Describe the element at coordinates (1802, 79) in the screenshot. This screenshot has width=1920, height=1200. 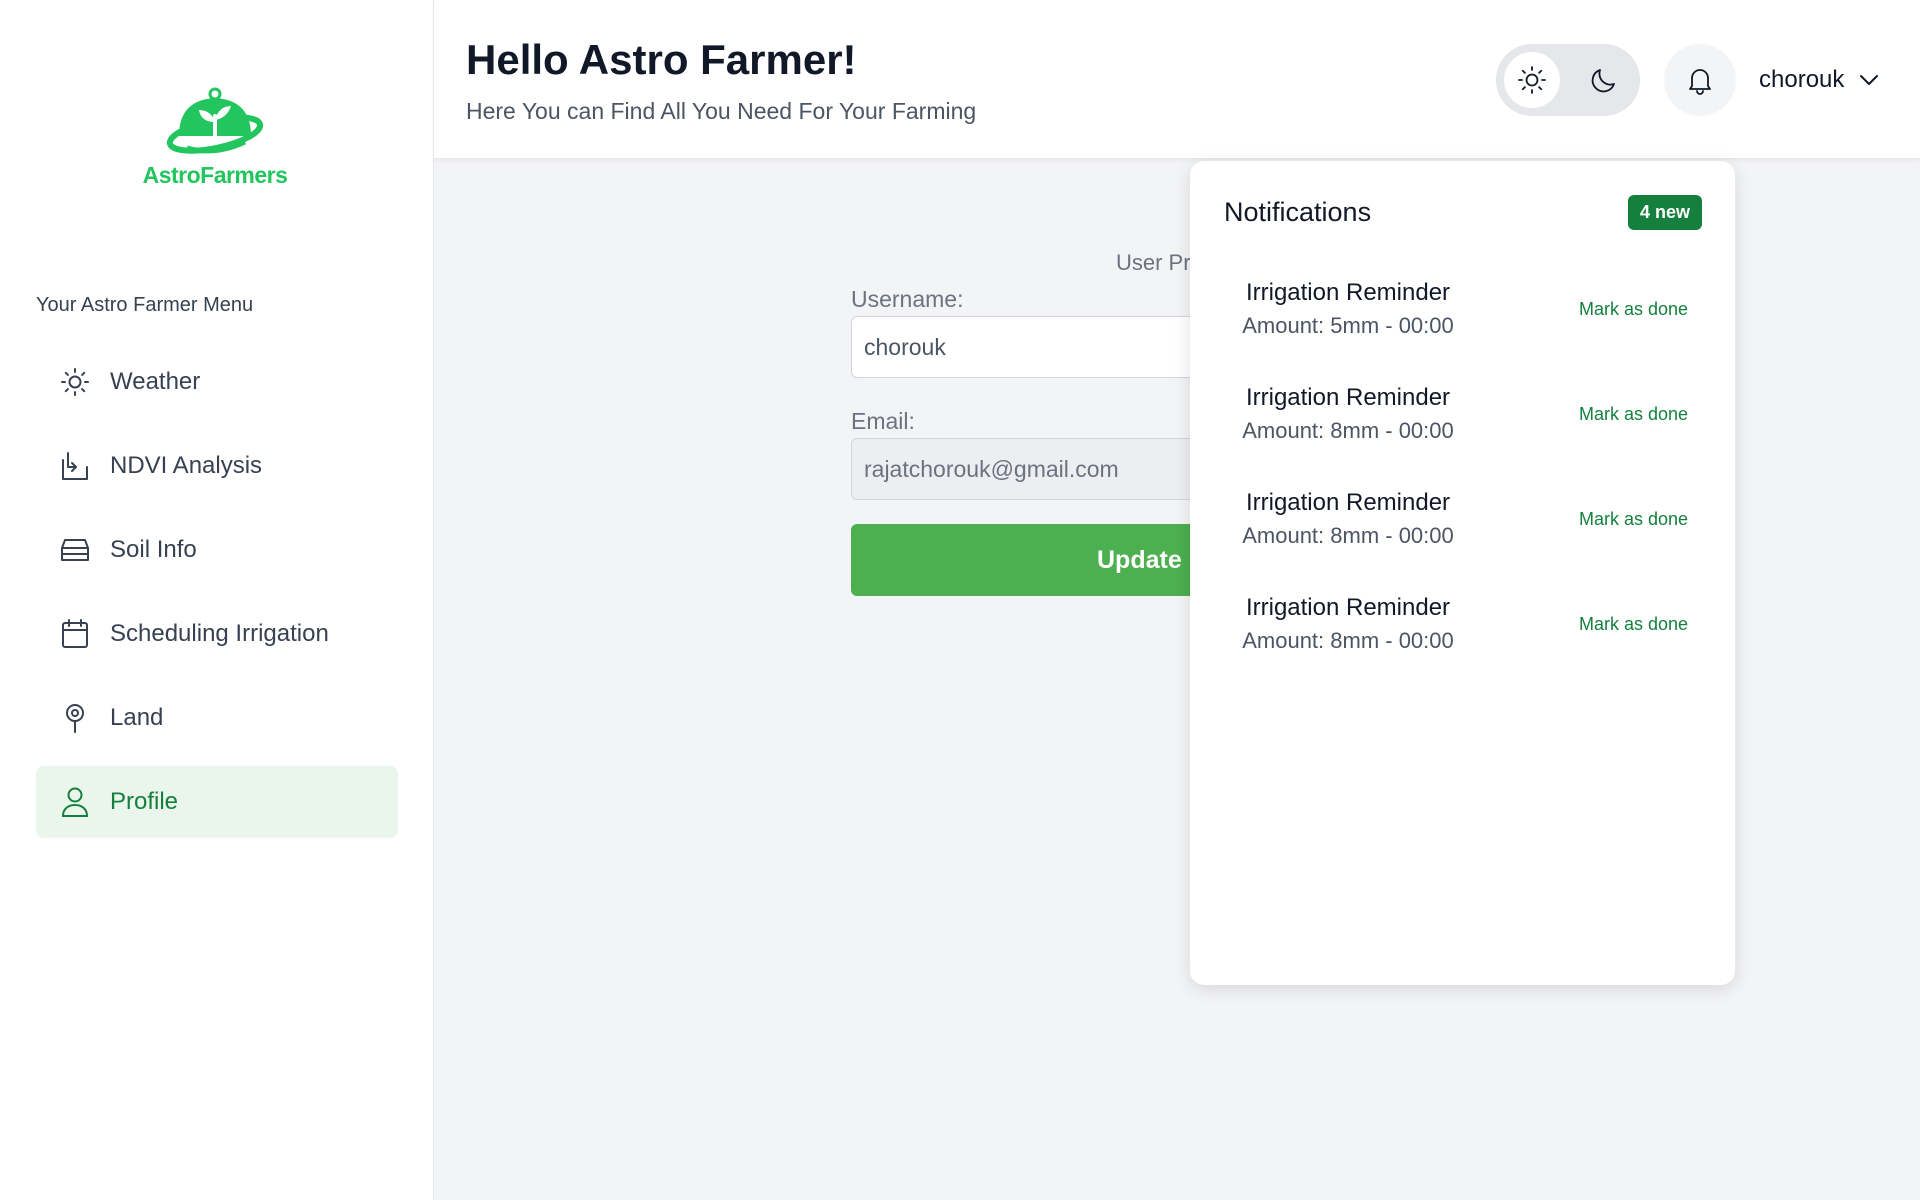
I see `user-name: chorouk` at that location.